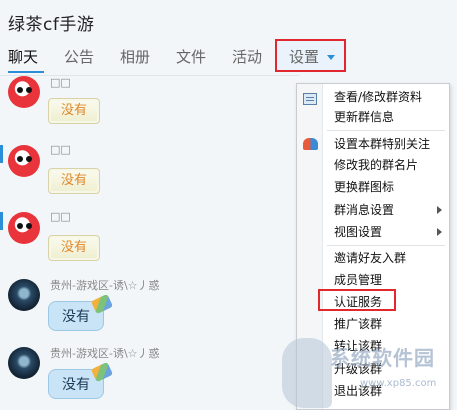 The image size is (457, 410). I want to click on tab-announcements: 公告, so click(79, 56).